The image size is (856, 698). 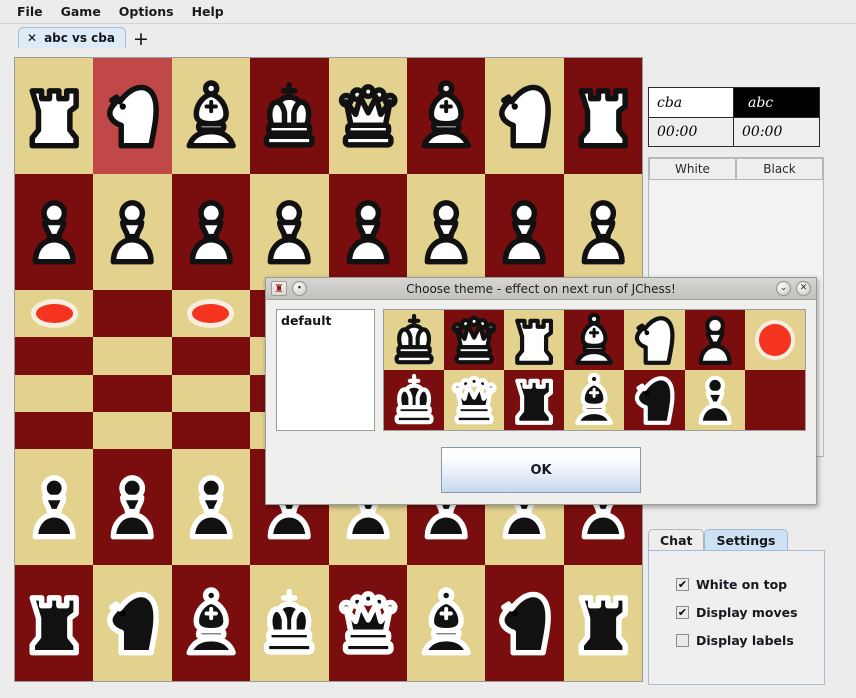 I want to click on white-clock: 00:00, so click(x=691, y=131).